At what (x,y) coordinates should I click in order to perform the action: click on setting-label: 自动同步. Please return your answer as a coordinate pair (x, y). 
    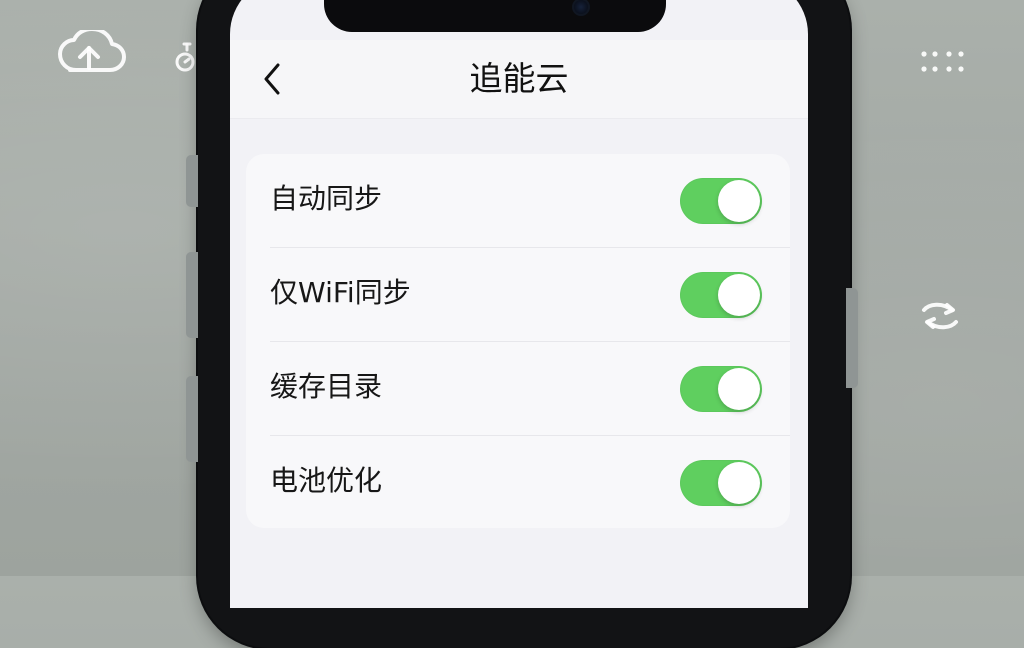
    Looking at the image, I should click on (326, 198).